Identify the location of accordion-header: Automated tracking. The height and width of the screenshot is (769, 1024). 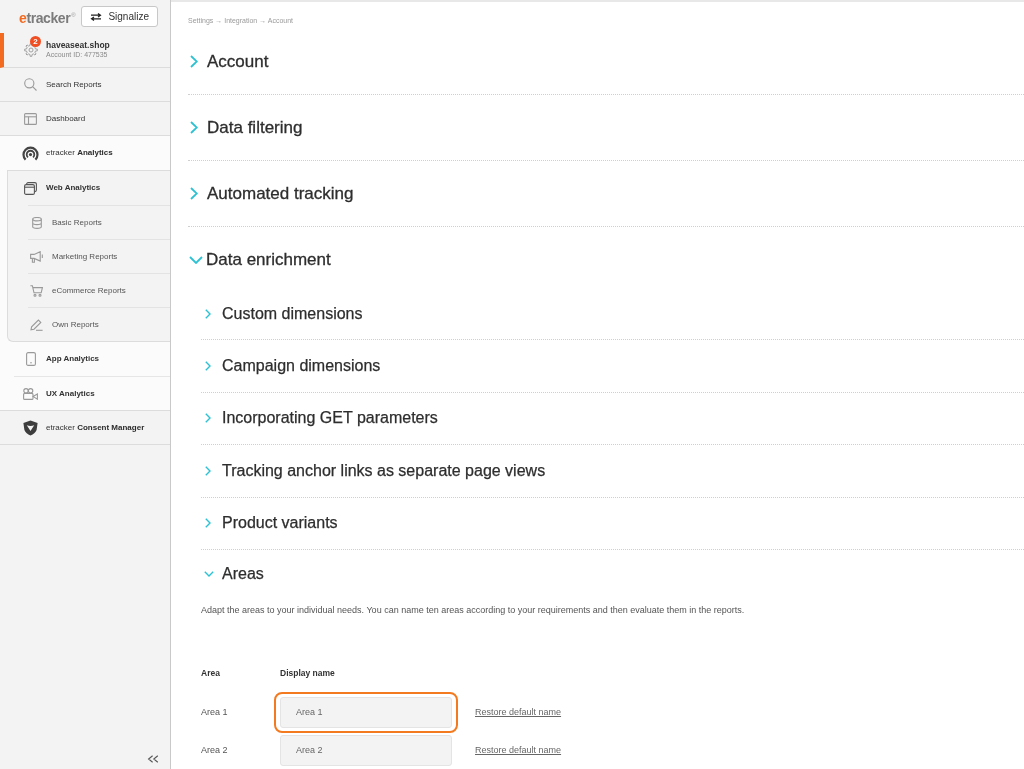
(271, 193).